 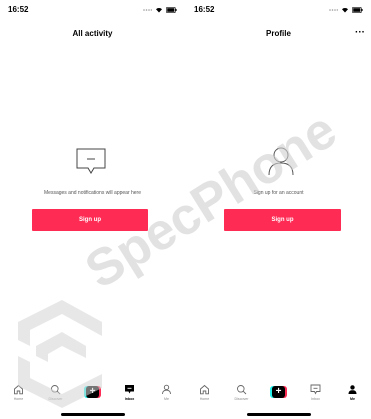 What do you see at coordinates (91, 161) in the screenshot?
I see `message-icon` at bounding box center [91, 161].